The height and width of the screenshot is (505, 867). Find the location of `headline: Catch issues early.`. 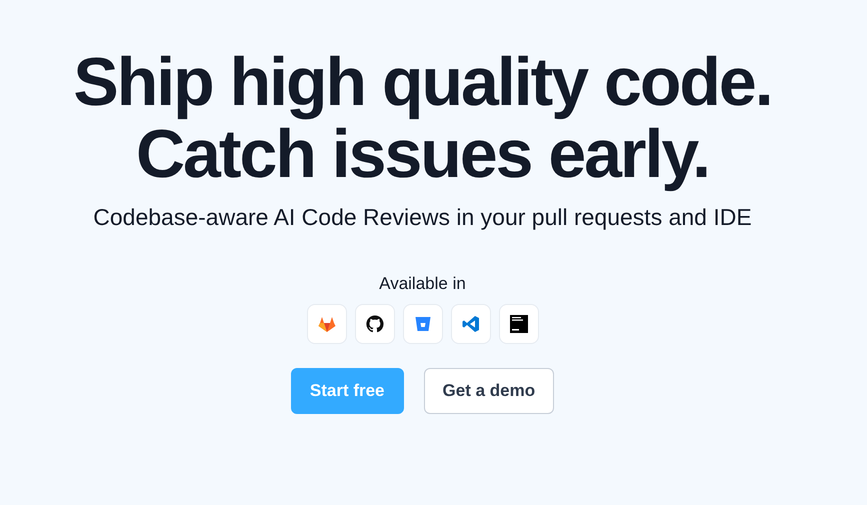

headline: Catch issues early. is located at coordinates (423, 154).